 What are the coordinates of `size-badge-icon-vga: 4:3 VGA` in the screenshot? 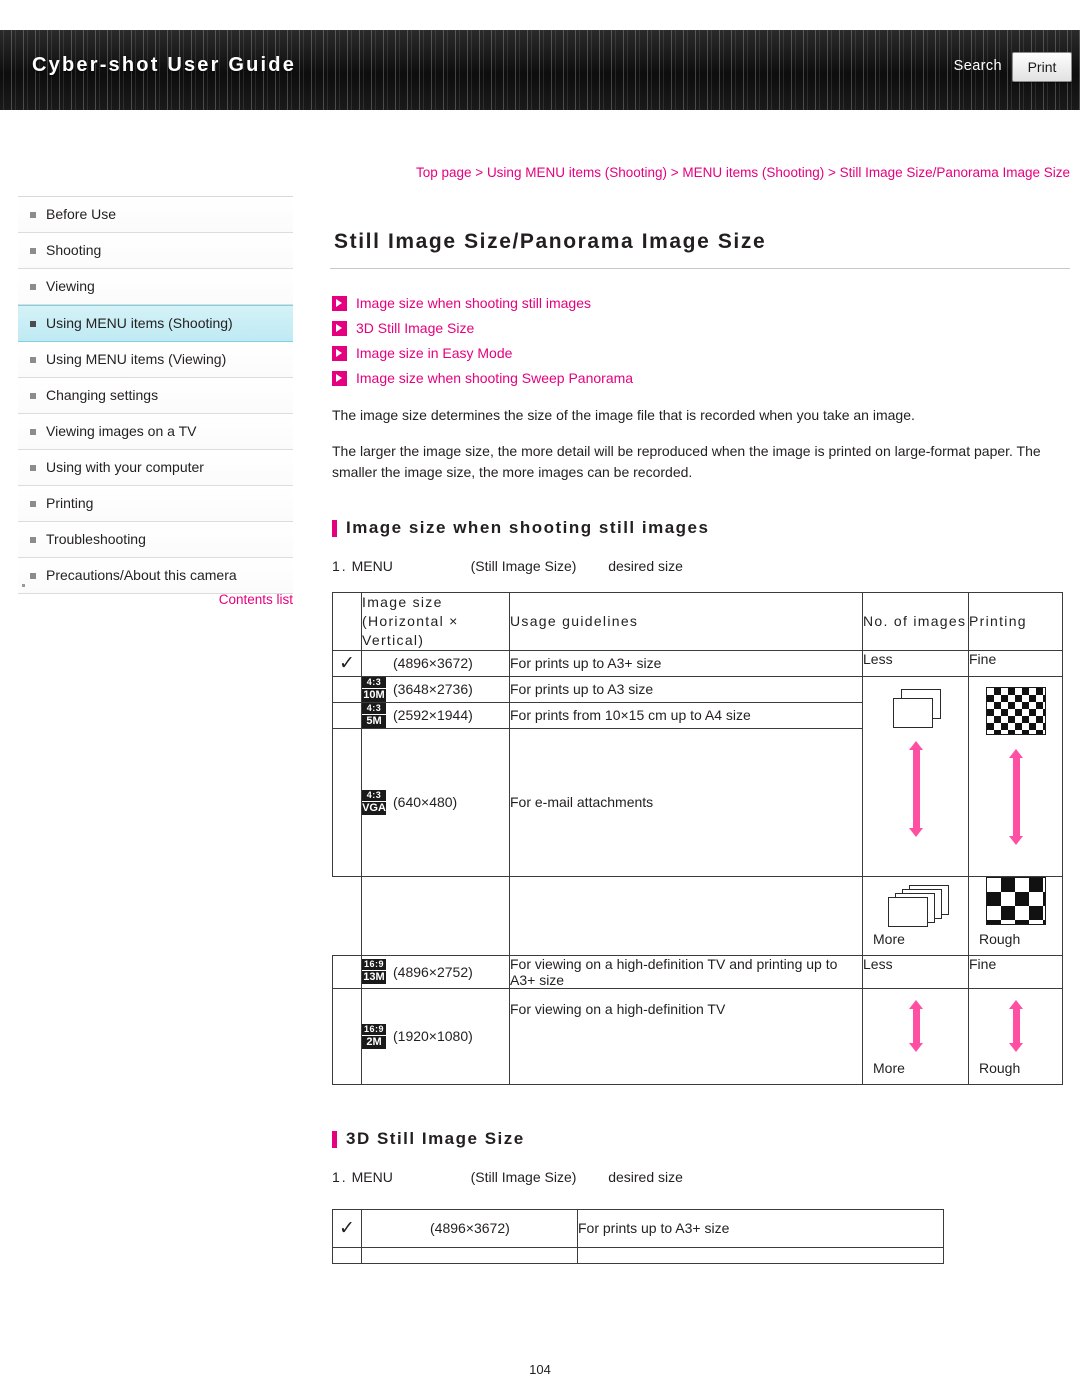 It's located at (374, 802).